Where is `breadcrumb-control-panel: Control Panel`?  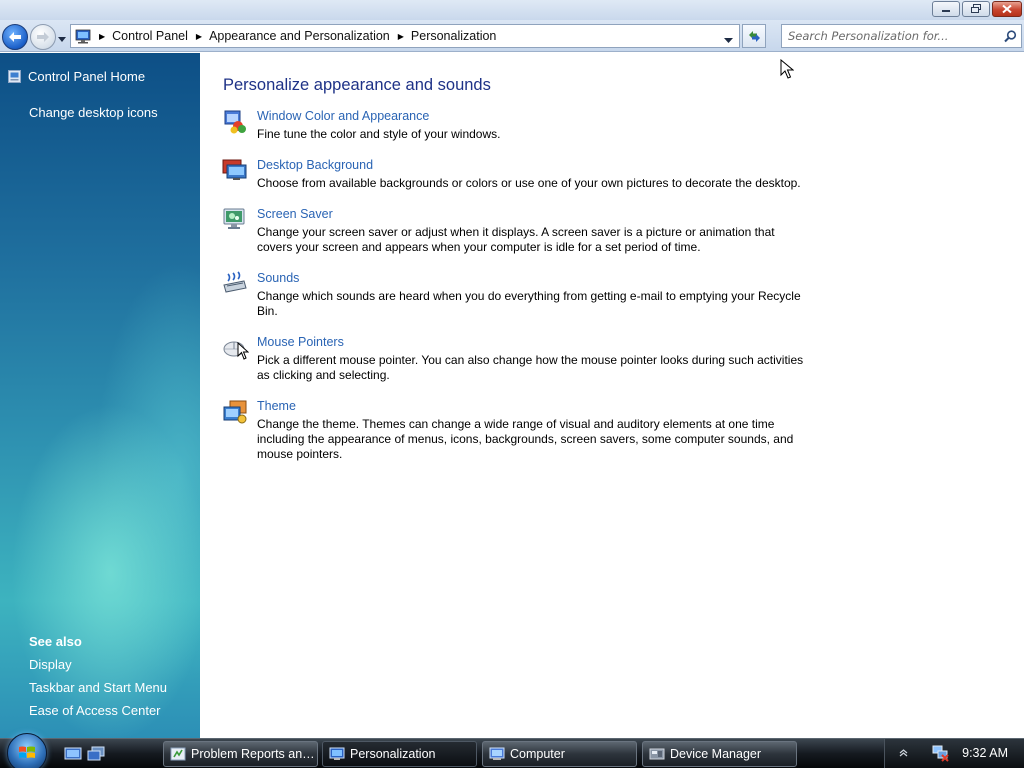 breadcrumb-control-panel: Control Panel is located at coordinates (150, 36).